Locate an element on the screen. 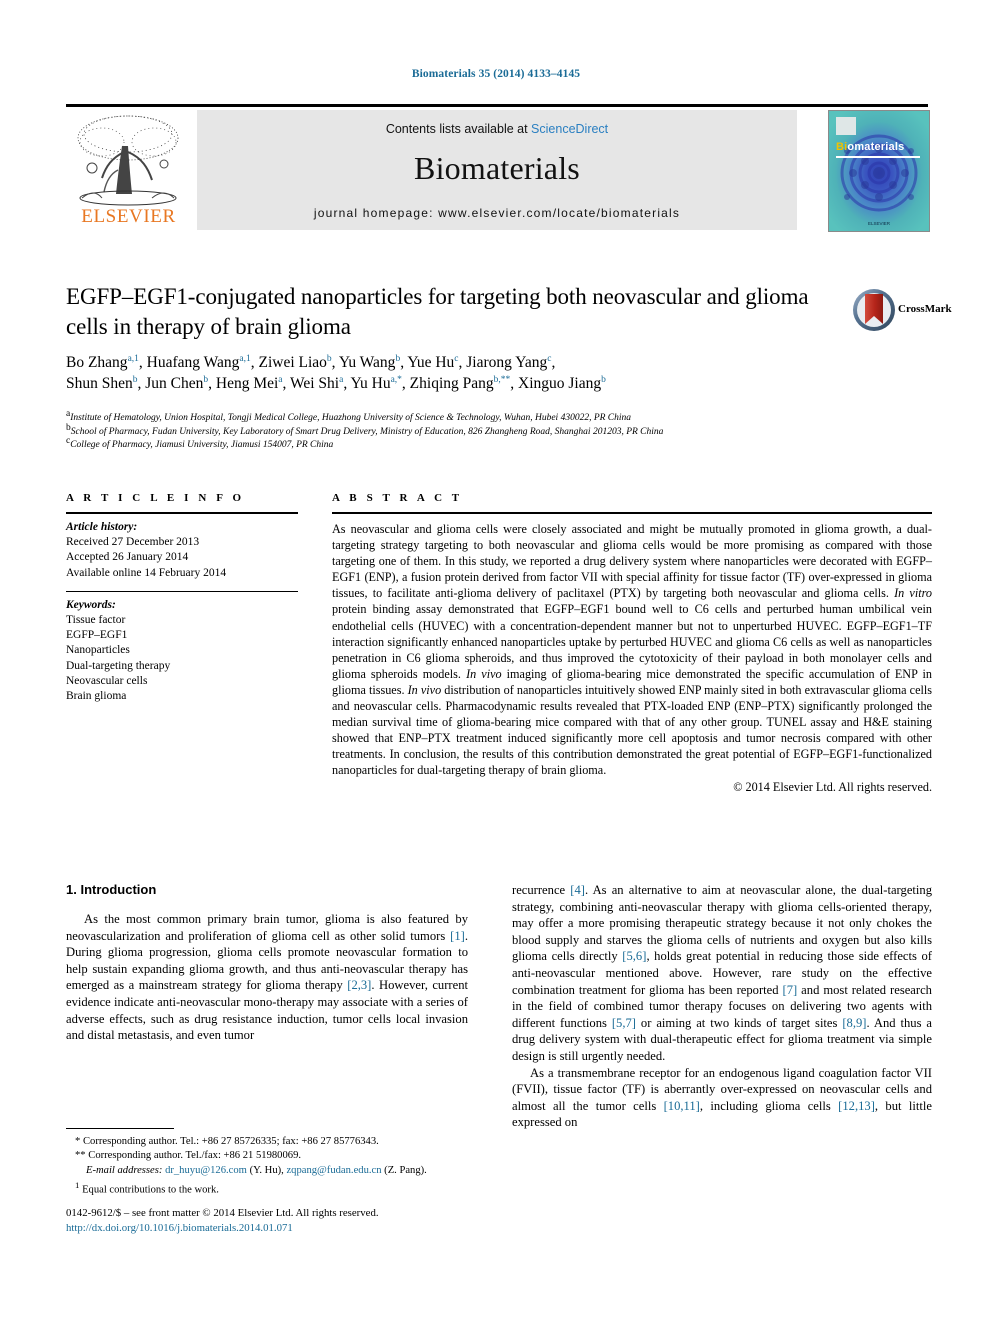 Image resolution: width=992 pixels, height=1323 pixels. sciencedirect-link: ScienceDirect is located at coordinates (569, 129).